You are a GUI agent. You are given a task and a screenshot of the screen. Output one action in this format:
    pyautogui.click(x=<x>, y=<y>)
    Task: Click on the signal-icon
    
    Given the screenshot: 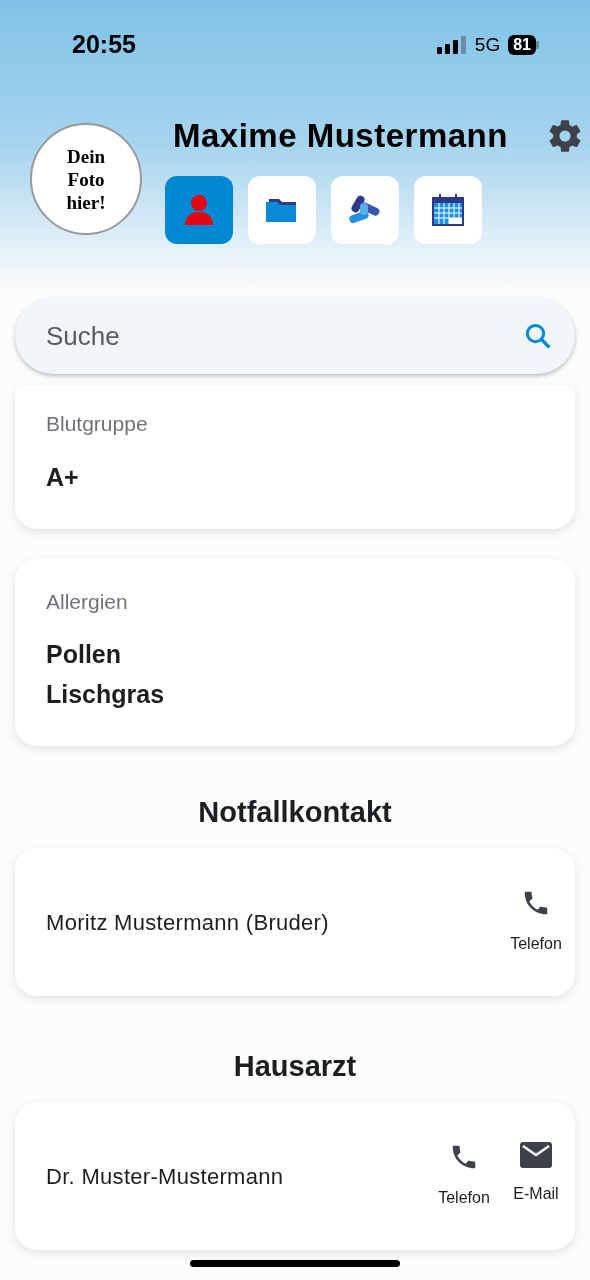 What is the action you would take?
    pyautogui.click(x=451, y=45)
    